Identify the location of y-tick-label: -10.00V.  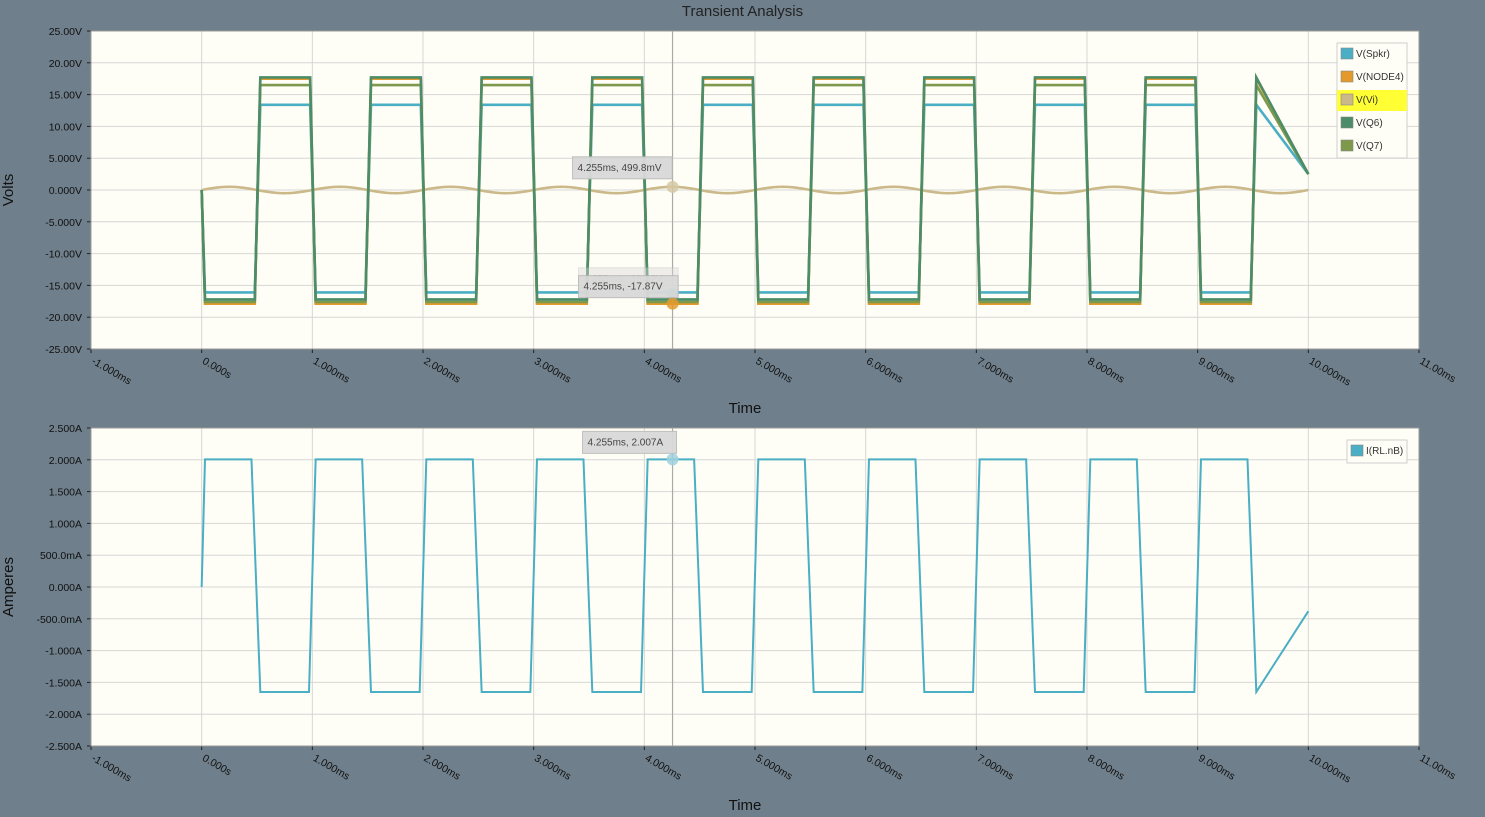
(63, 255).